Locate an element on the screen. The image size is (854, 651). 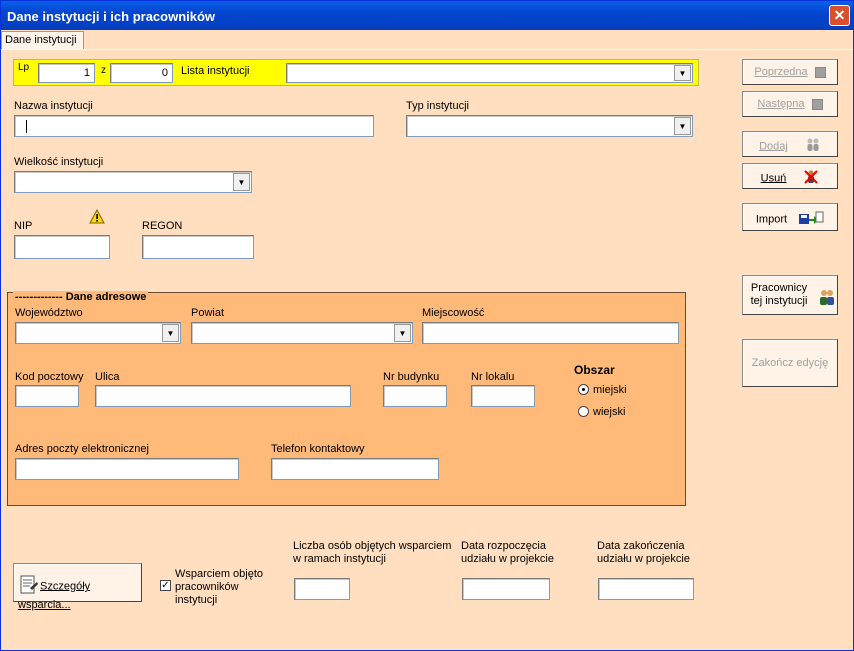
nastepna-label: Następna is located at coordinates (781, 104).